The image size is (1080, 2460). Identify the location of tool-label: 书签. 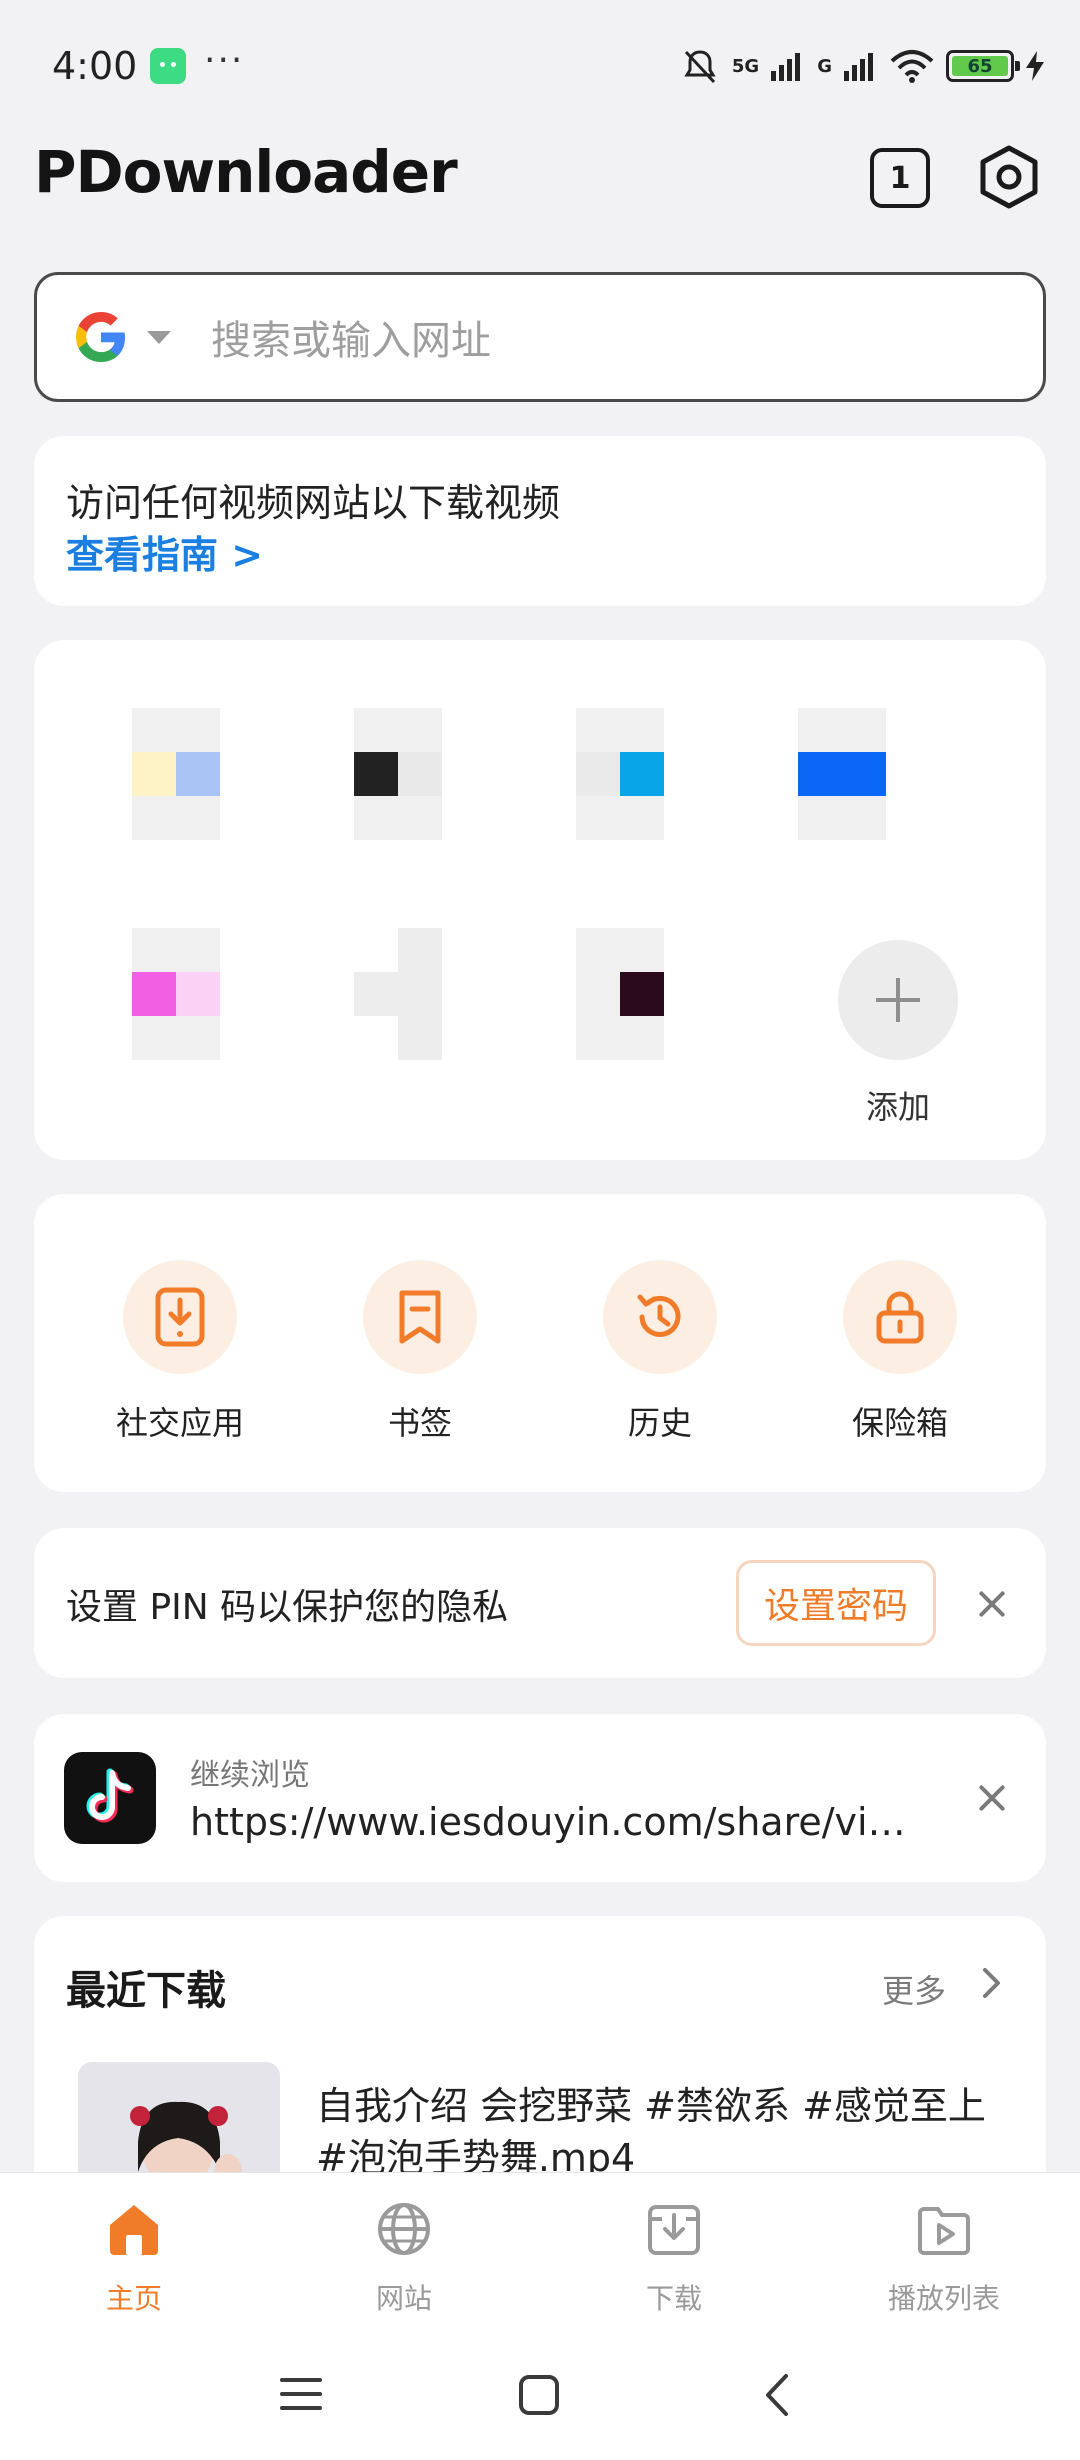
(419, 1423).